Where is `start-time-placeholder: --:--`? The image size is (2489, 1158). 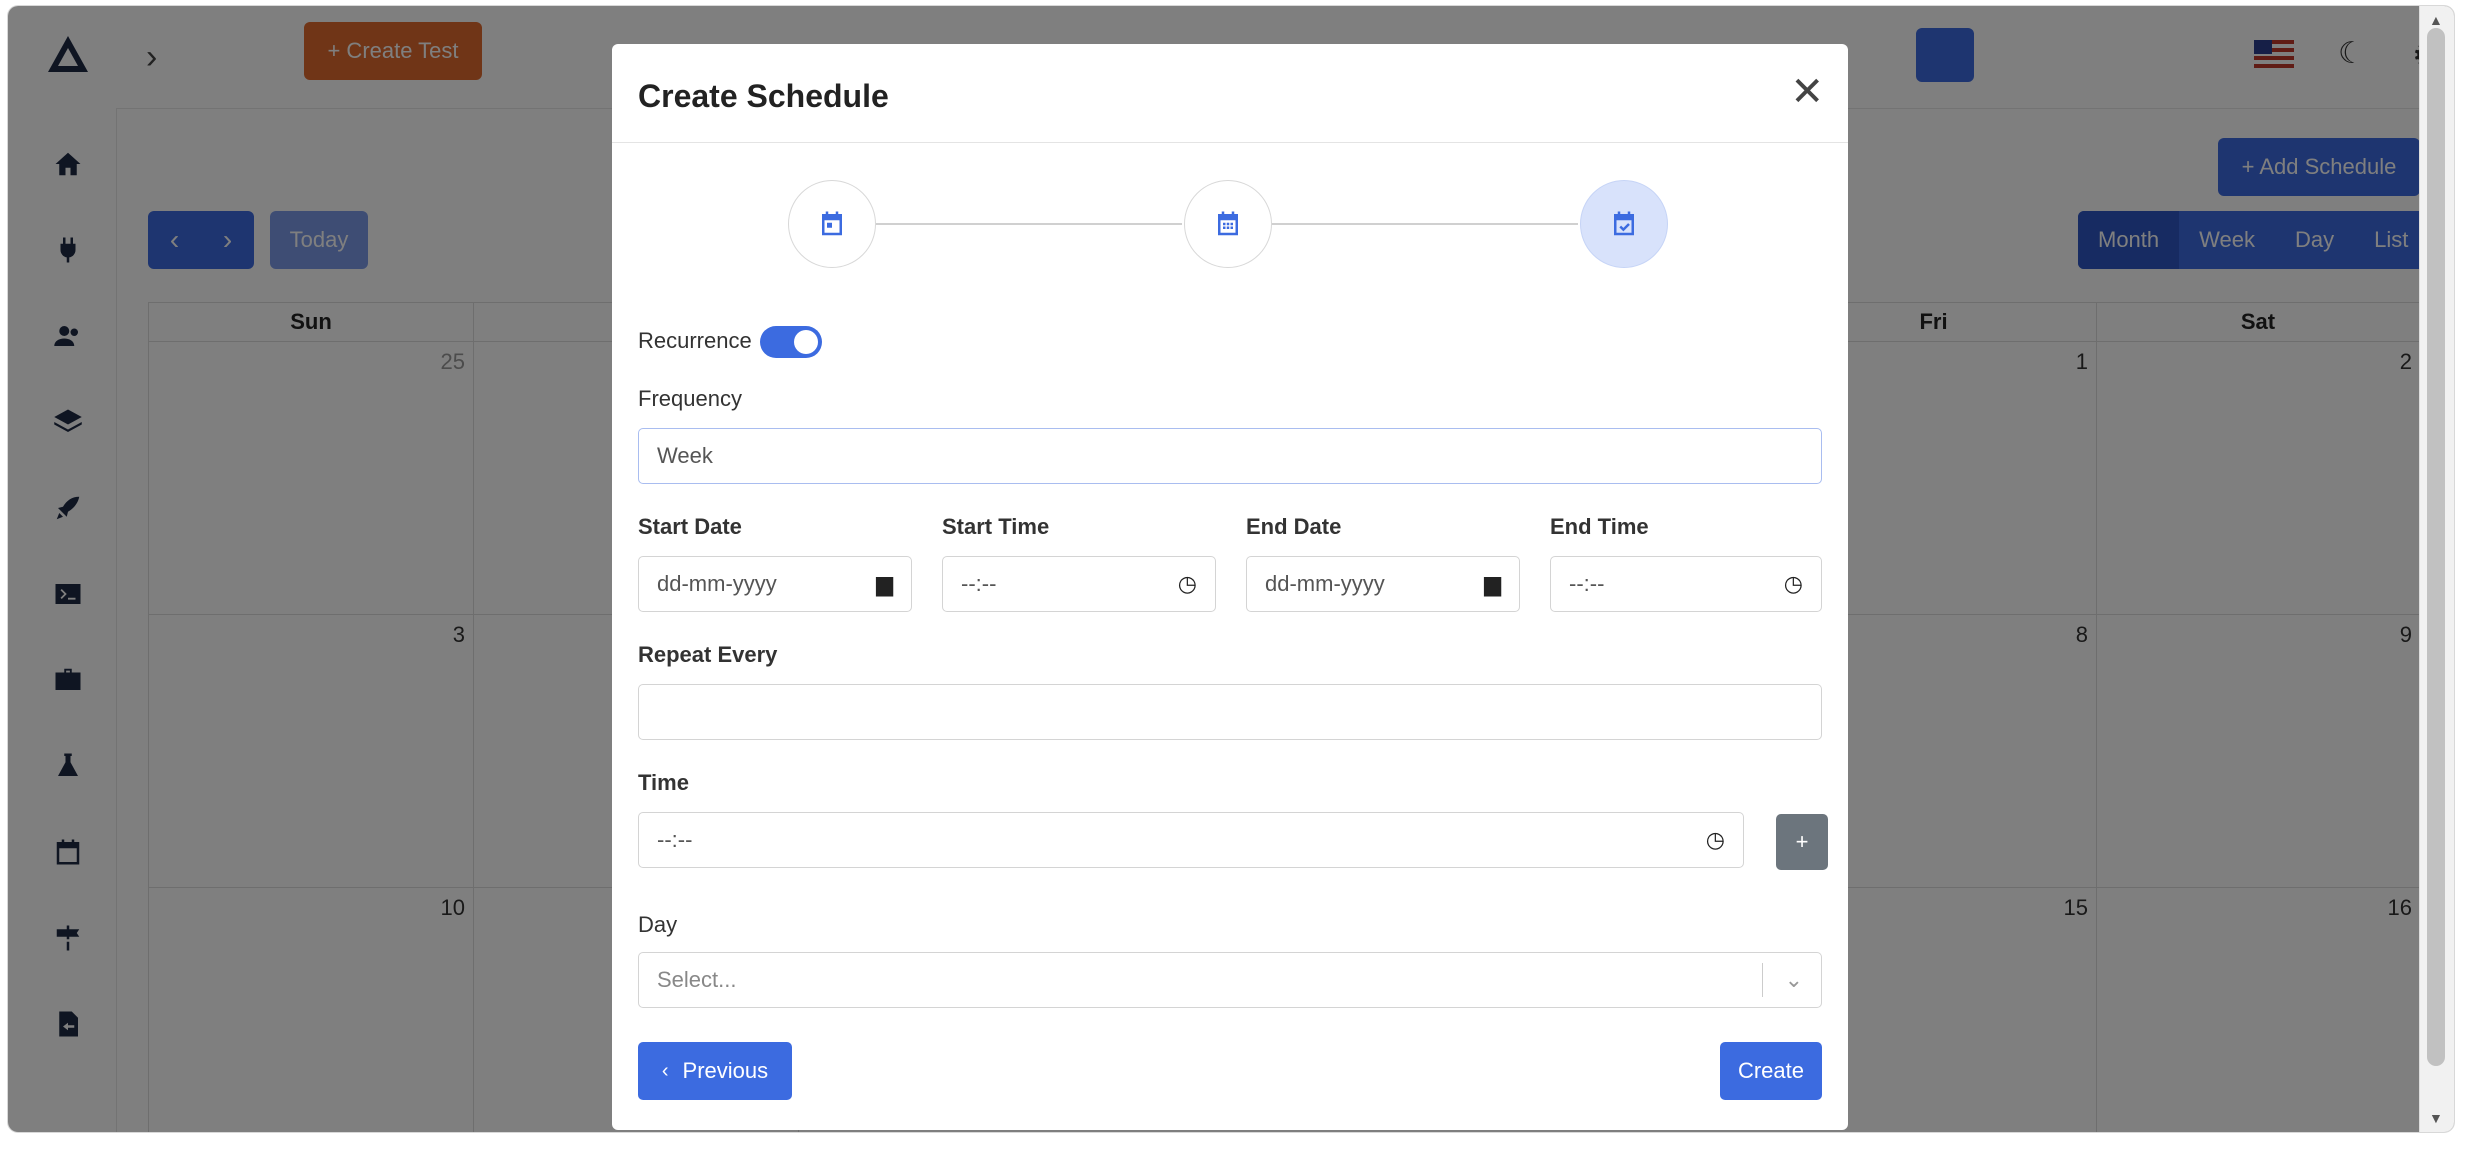
start-time-placeholder: --:-- is located at coordinates (979, 583).